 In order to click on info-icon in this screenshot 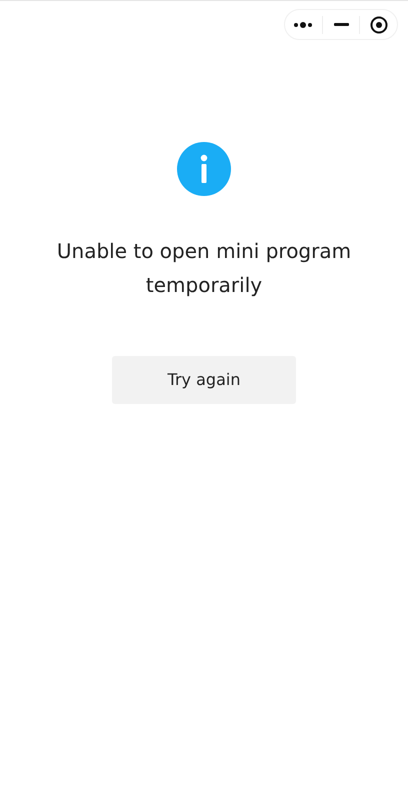, I will do `click(204, 169)`.